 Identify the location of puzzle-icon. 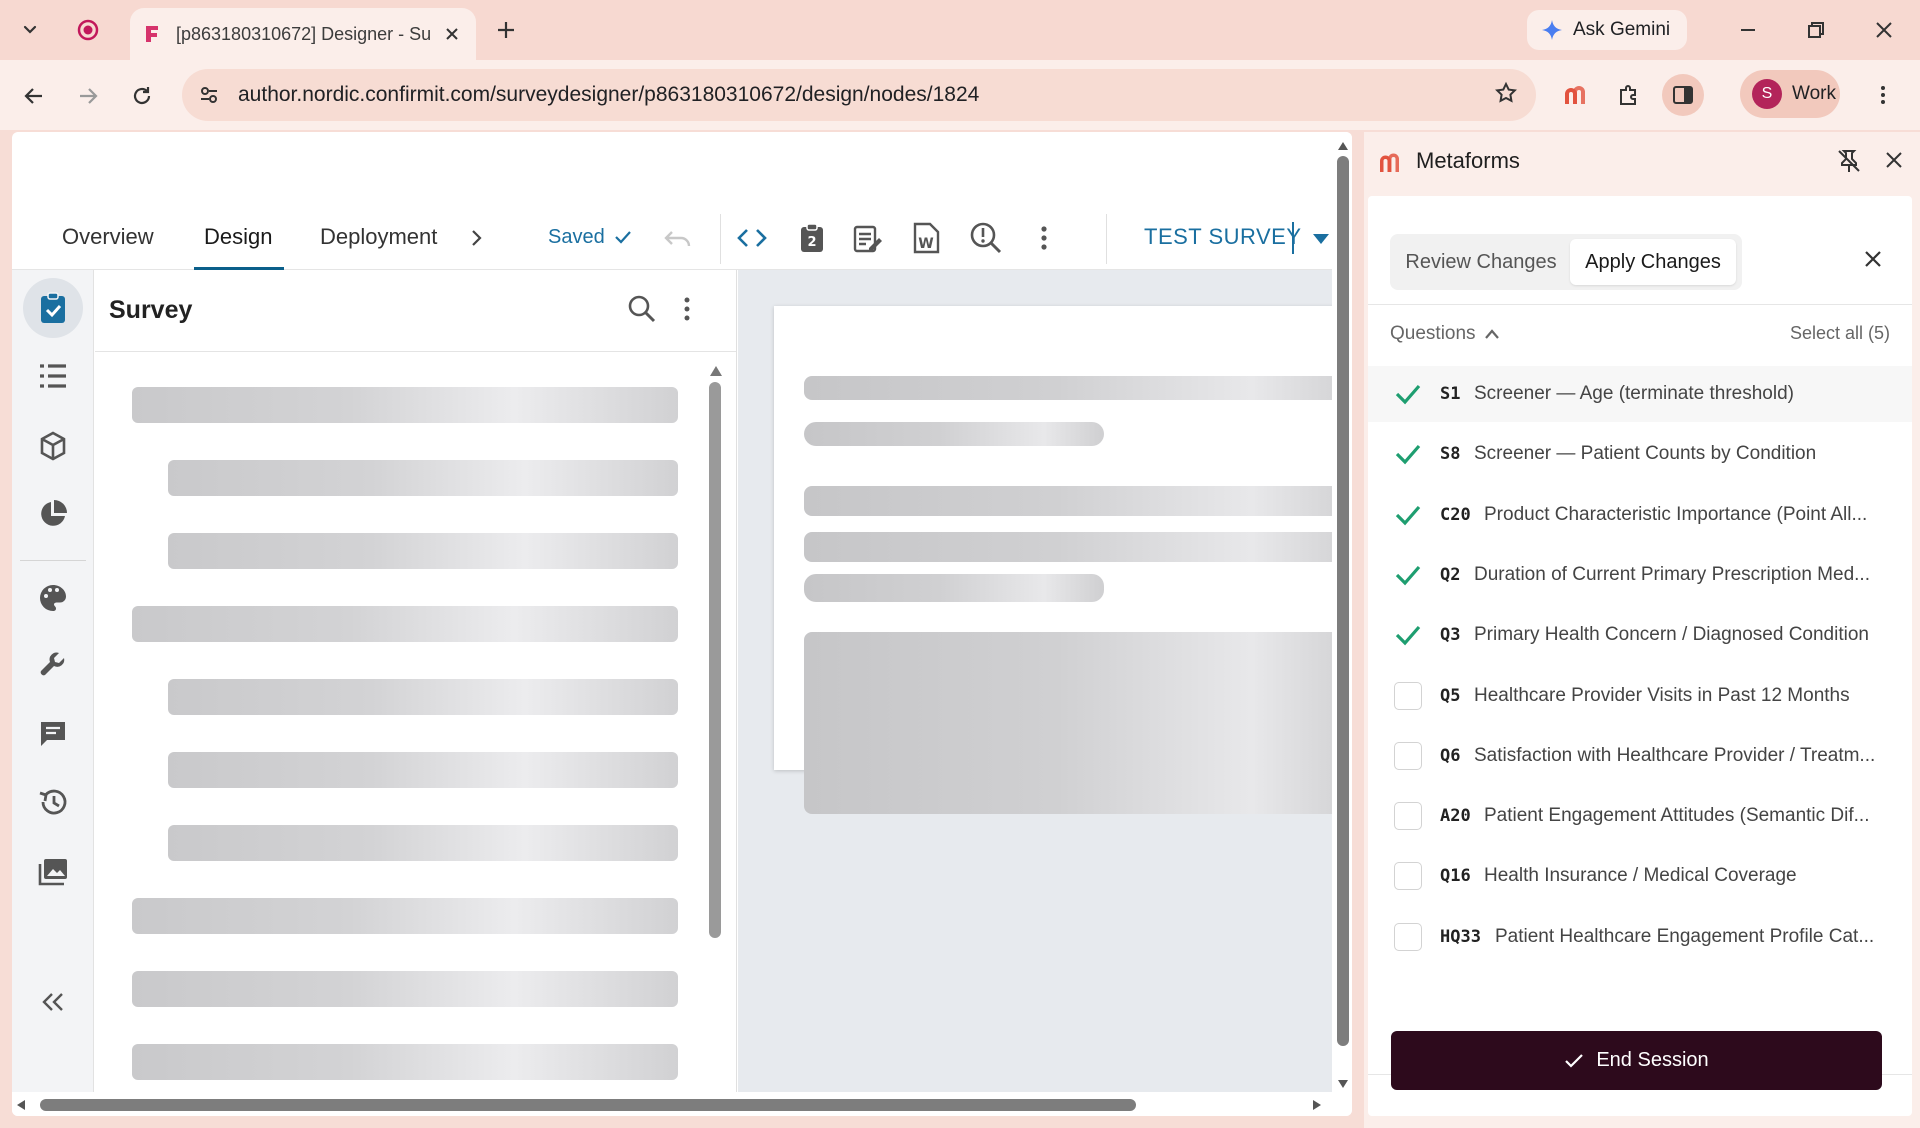
(1628, 95).